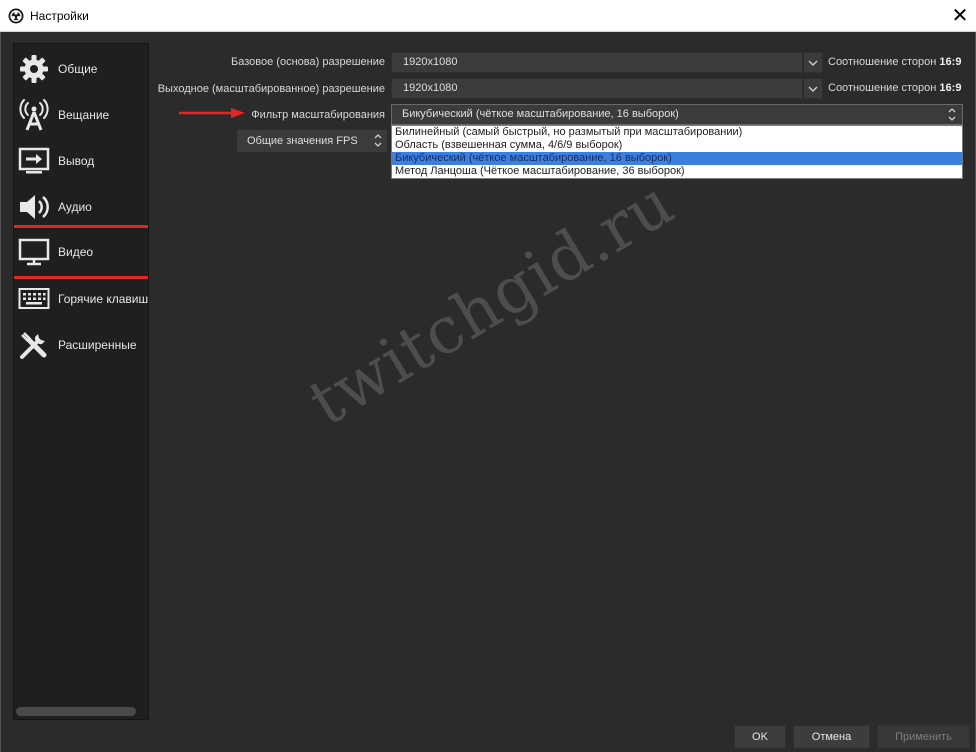 The width and height of the screenshot is (976, 752). I want to click on ok-button: OK, so click(760, 737).